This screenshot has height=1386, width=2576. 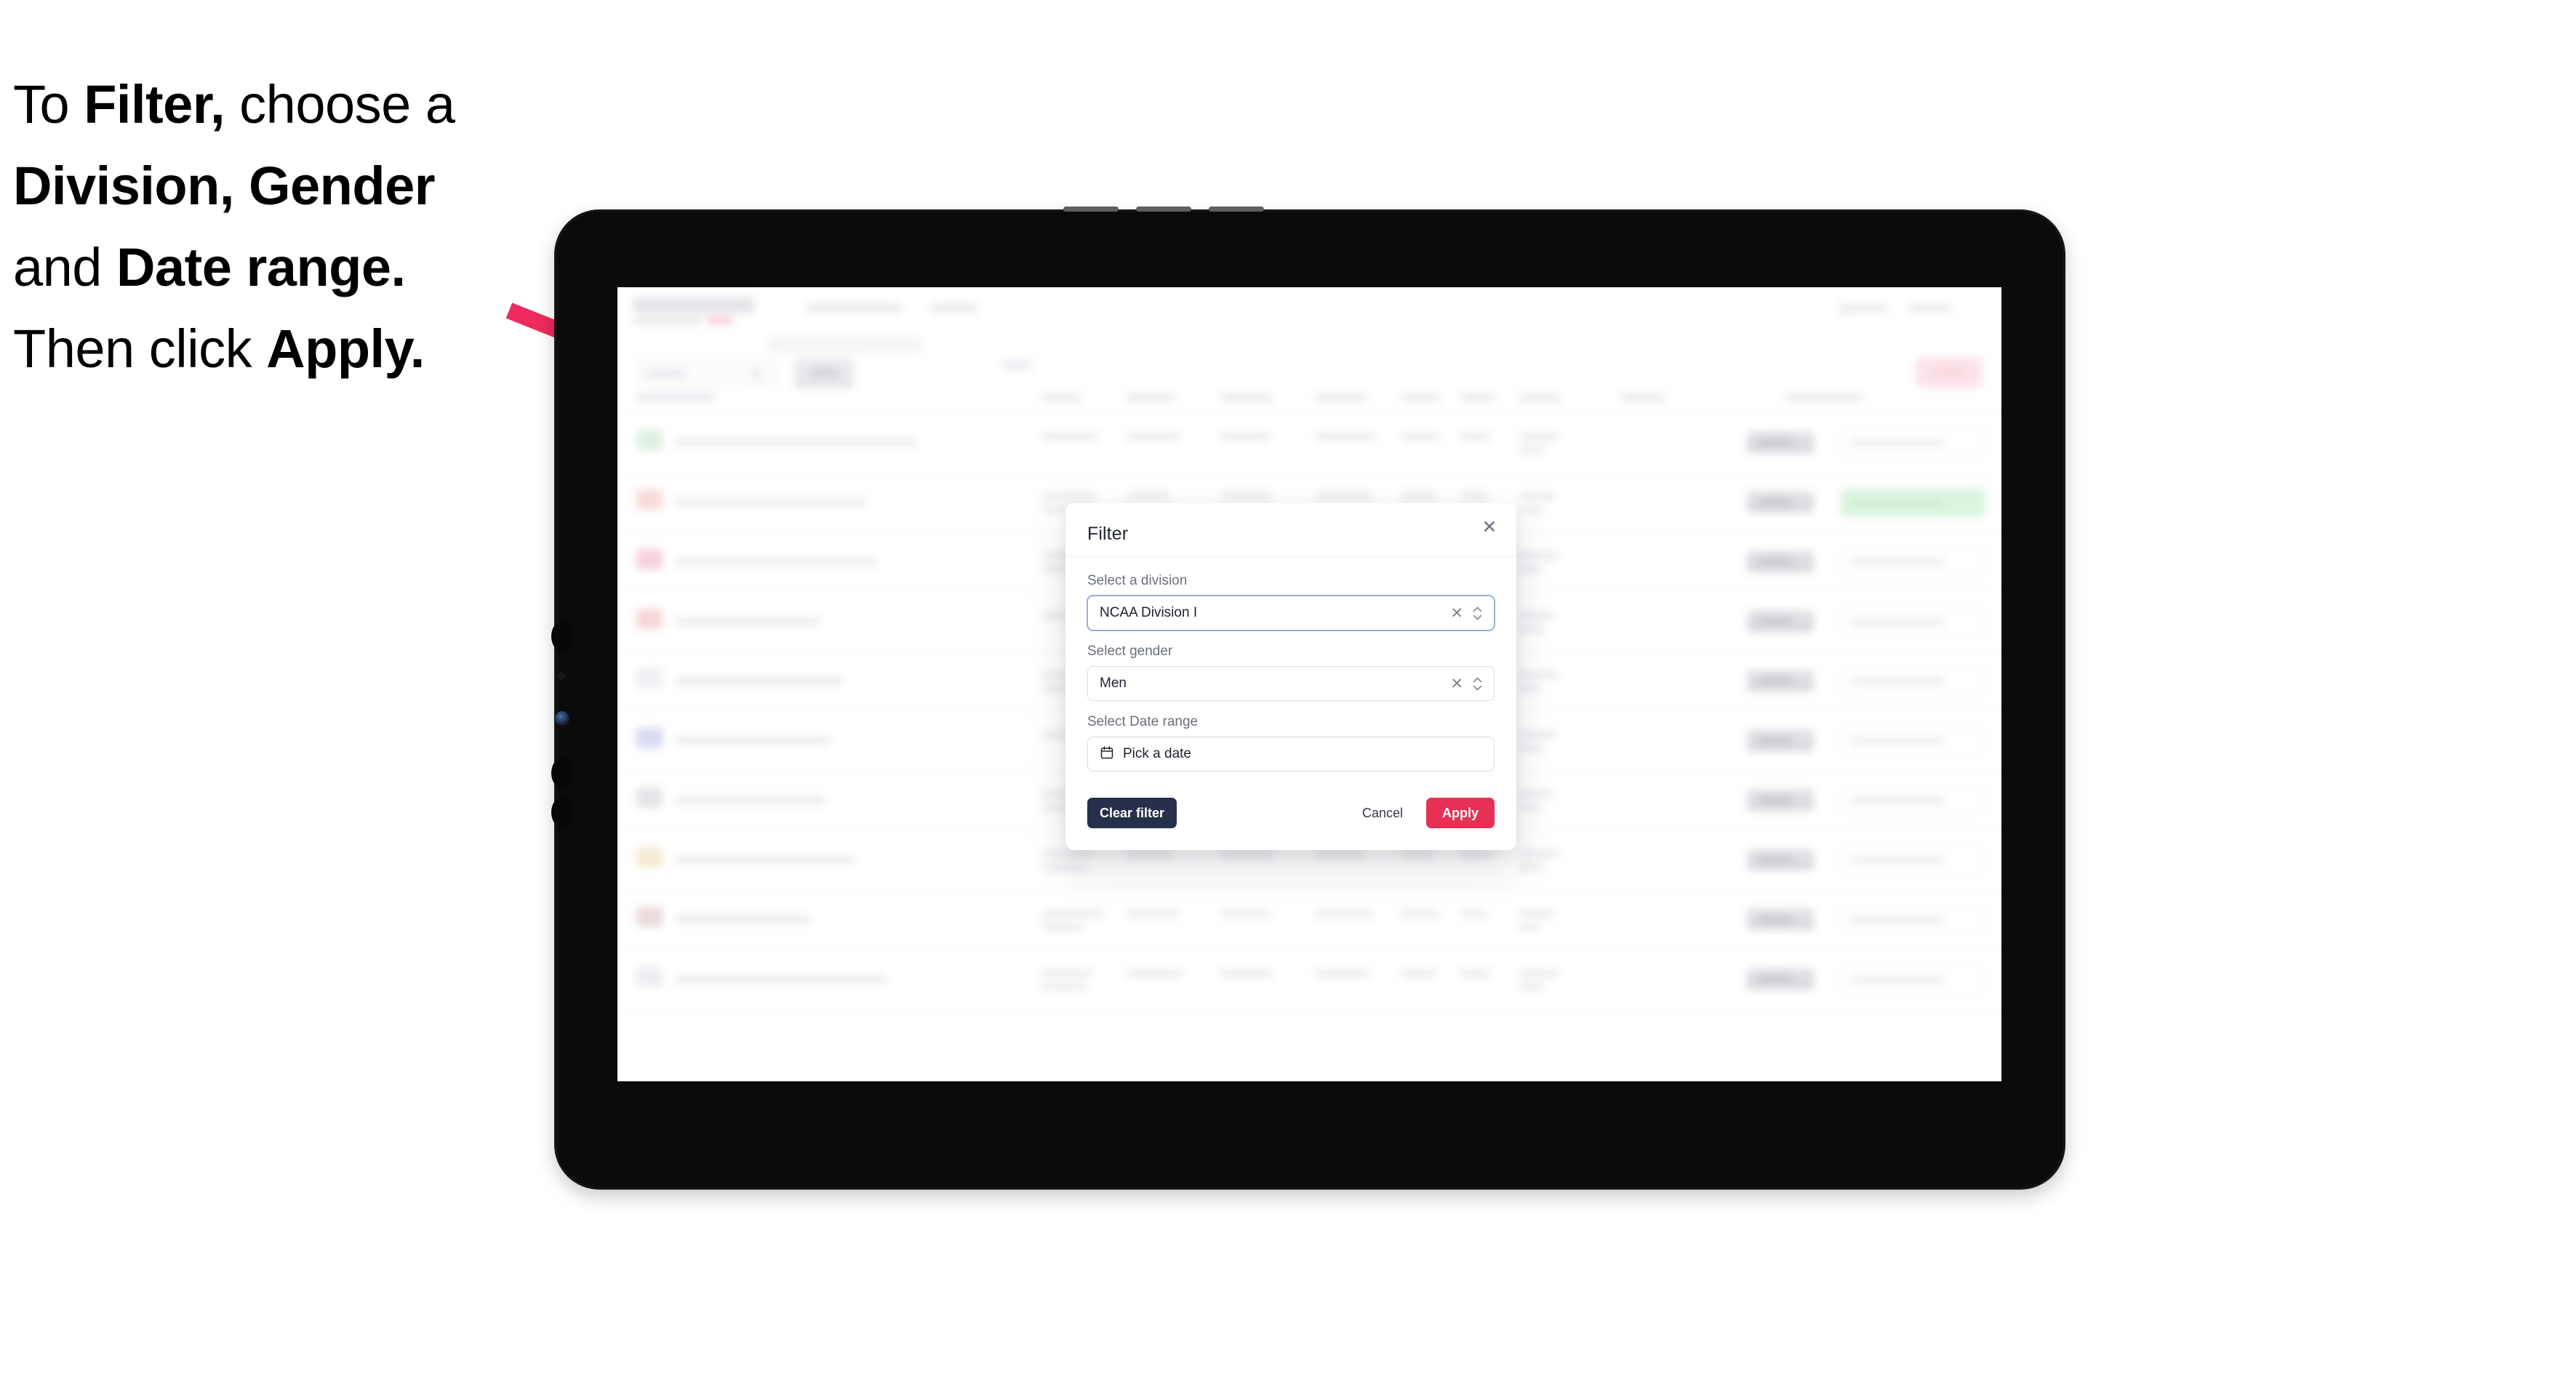 What do you see at coordinates (1466, 614) in the screenshot?
I see `division-select-icons: ✕` at bounding box center [1466, 614].